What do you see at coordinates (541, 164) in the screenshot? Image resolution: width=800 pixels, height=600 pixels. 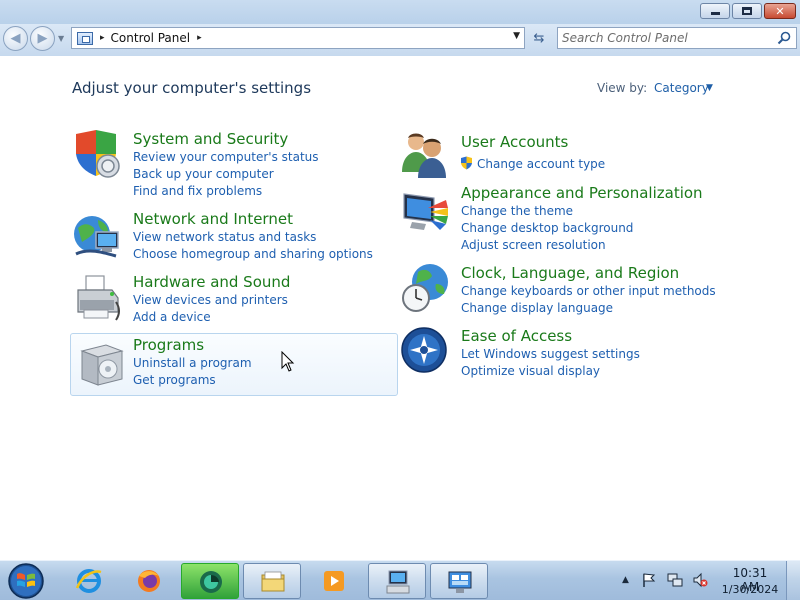 I see `link-change-account-type: Change account type` at bounding box center [541, 164].